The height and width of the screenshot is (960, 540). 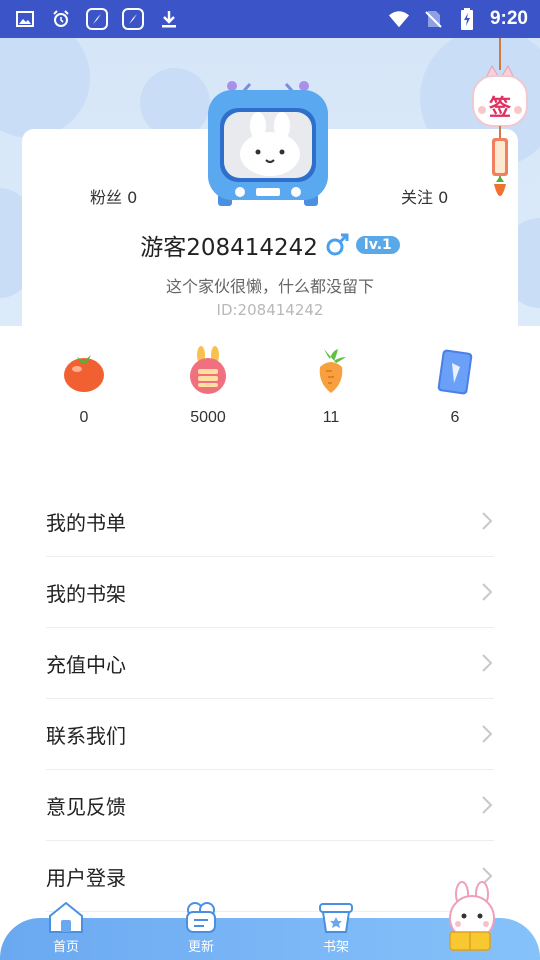 I want to click on nav-tab-label: 书架, so click(x=335, y=947).